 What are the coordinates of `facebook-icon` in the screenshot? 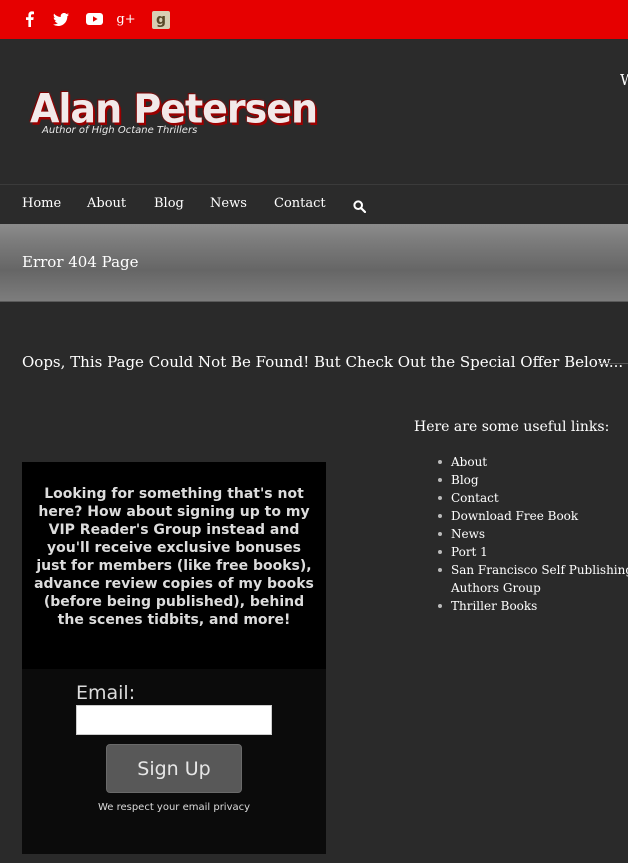 It's located at (29, 19).